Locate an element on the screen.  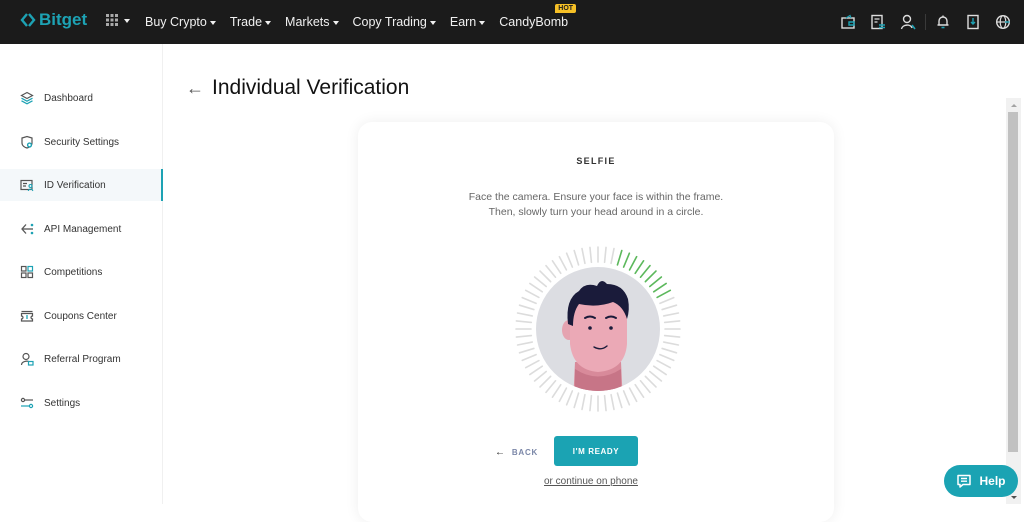
sidebar-item-referral-program: Referral Program is located at coordinates (81, 359).